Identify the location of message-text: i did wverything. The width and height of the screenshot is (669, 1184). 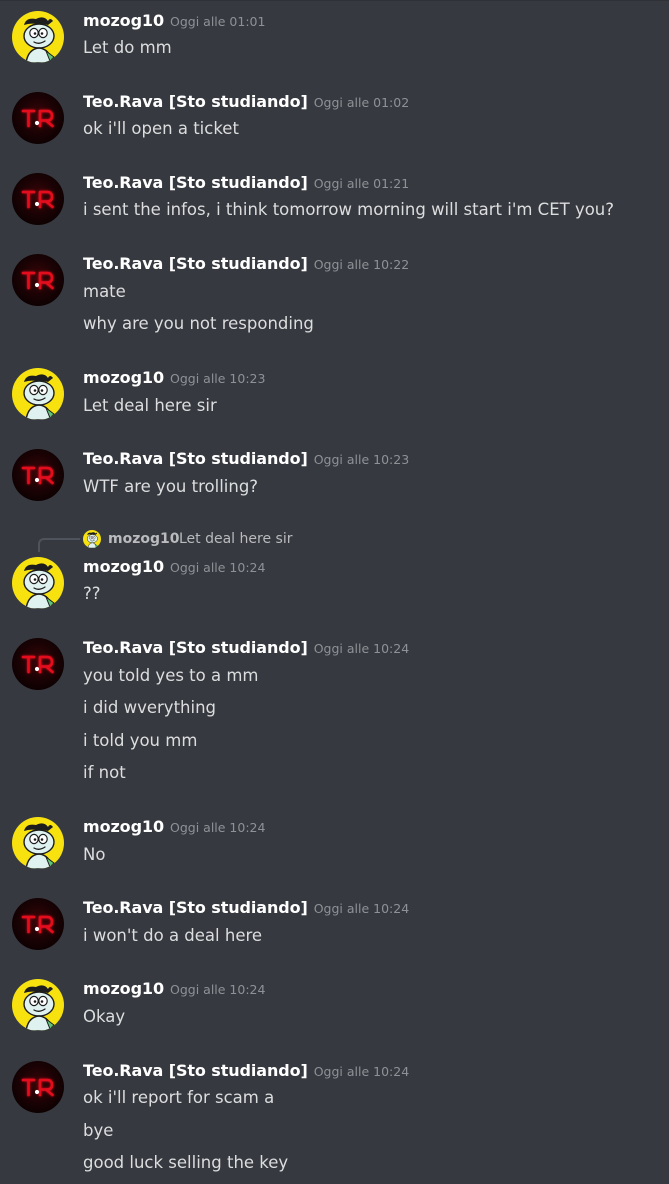
(150, 707).